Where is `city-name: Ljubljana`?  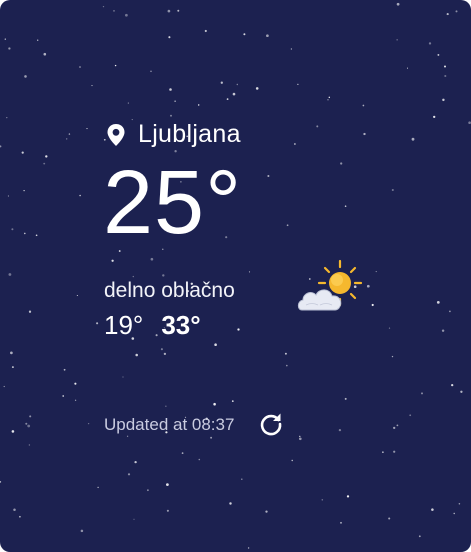
city-name: Ljubljana is located at coordinates (189, 134).